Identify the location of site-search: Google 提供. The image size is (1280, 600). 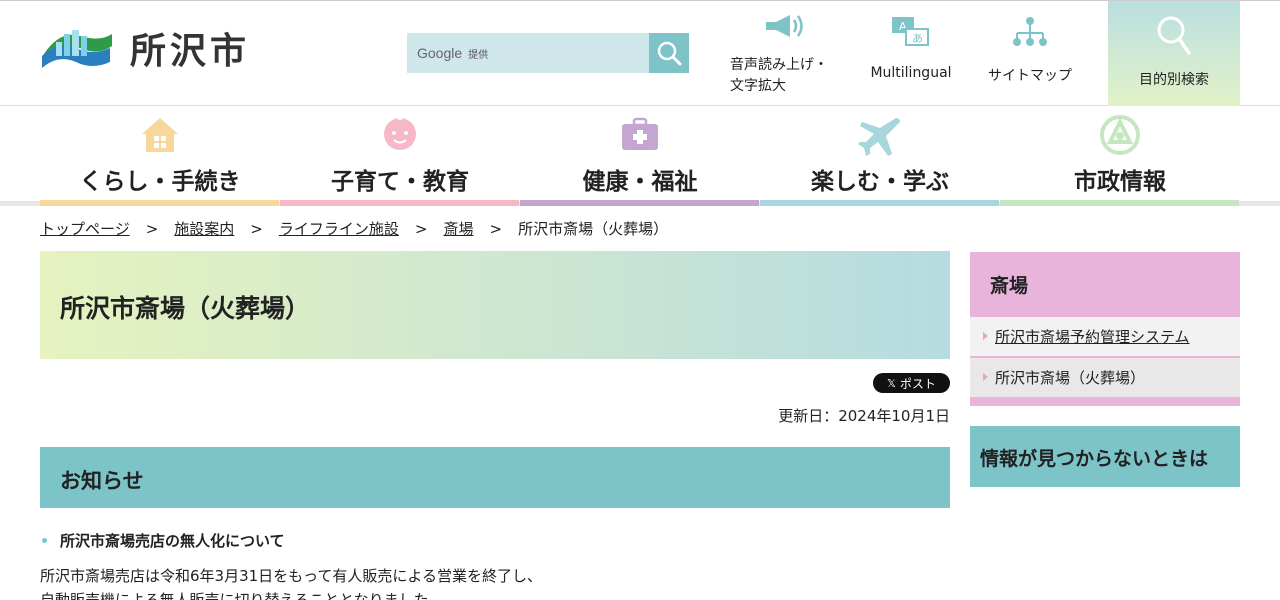
(548, 53).